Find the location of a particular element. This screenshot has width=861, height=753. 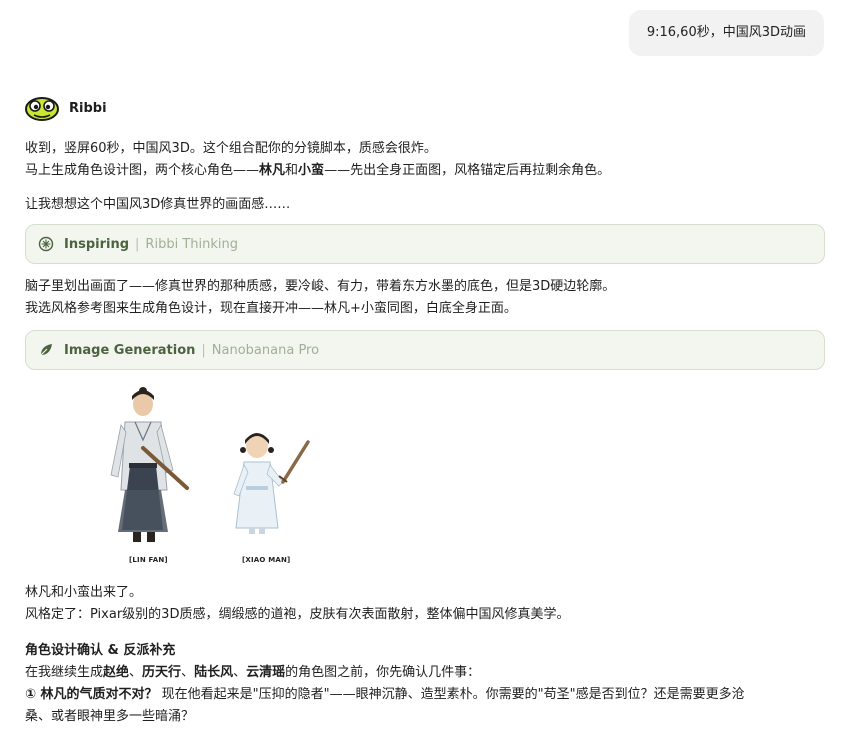

image-label-xiao-man: [XIAO MAN] is located at coordinates (266, 560).